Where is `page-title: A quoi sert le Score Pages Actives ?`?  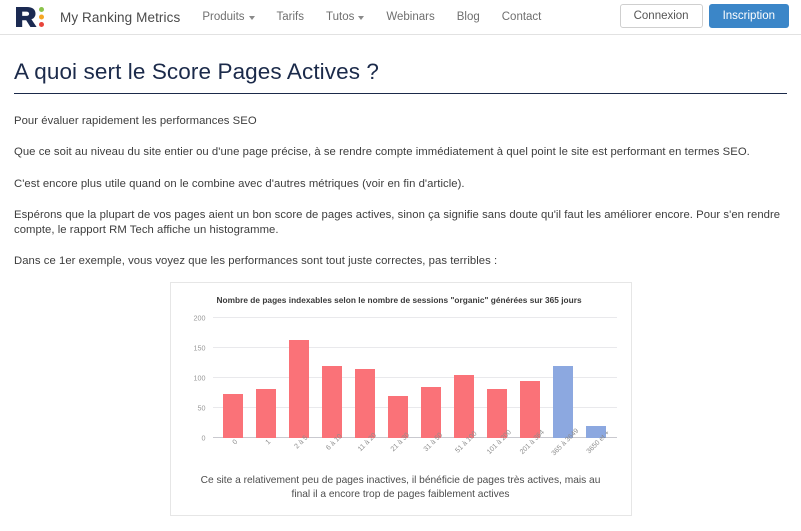
page-title: A quoi sert le Score Pages Actives ? is located at coordinates (197, 71).